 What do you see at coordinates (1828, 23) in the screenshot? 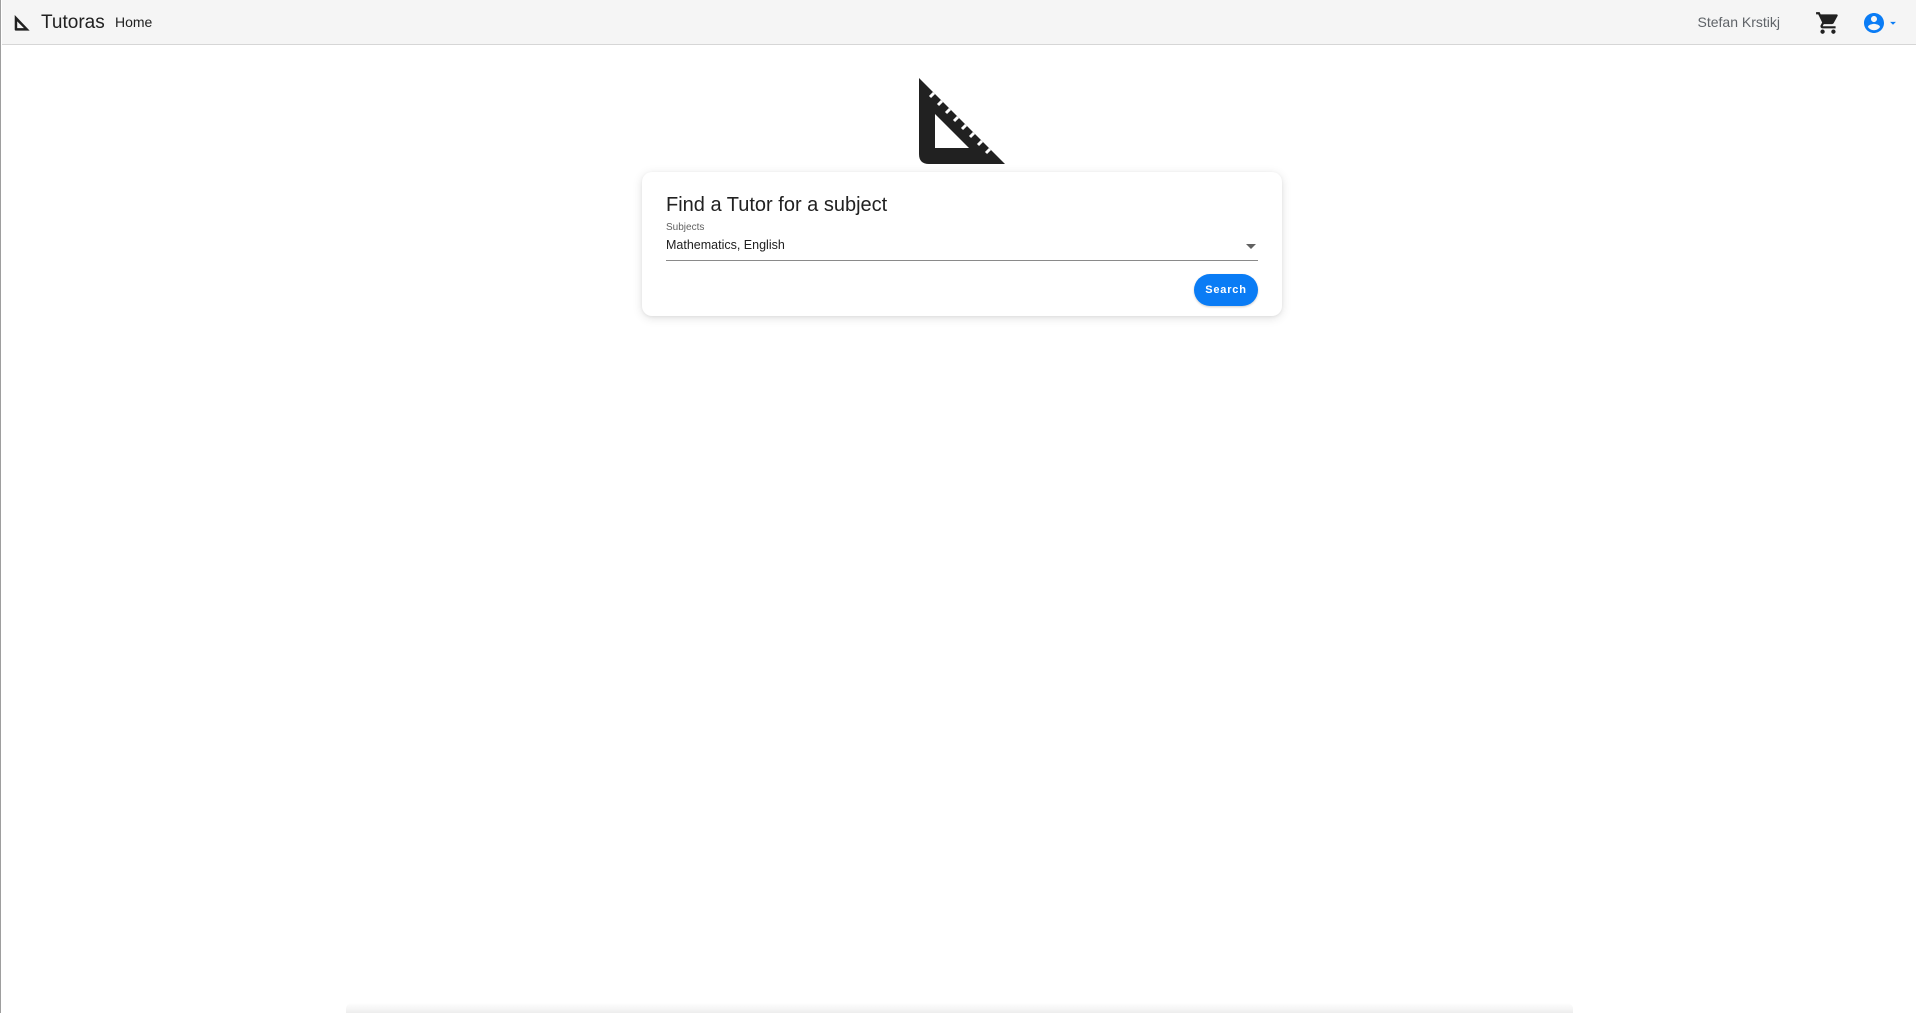
I see `cart-icon` at bounding box center [1828, 23].